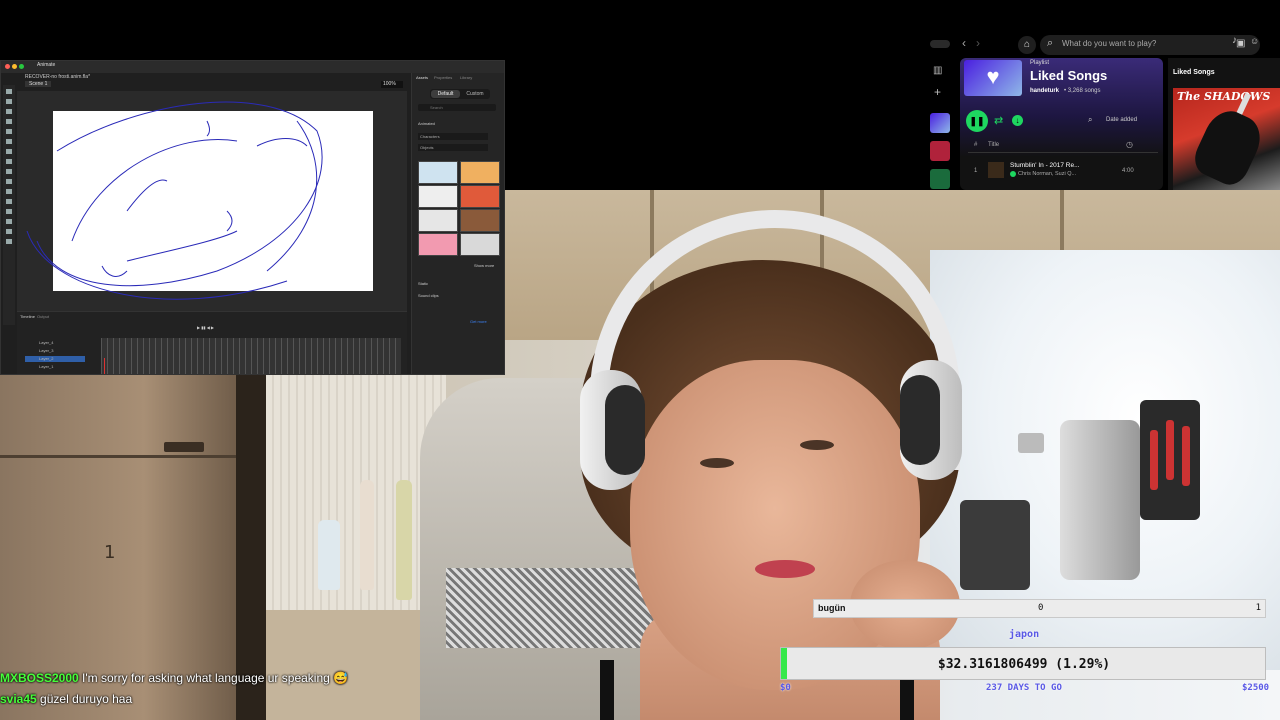  Describe the element at coordinates (9, 131) in the screenshot. I see `pen-icon` at that location.